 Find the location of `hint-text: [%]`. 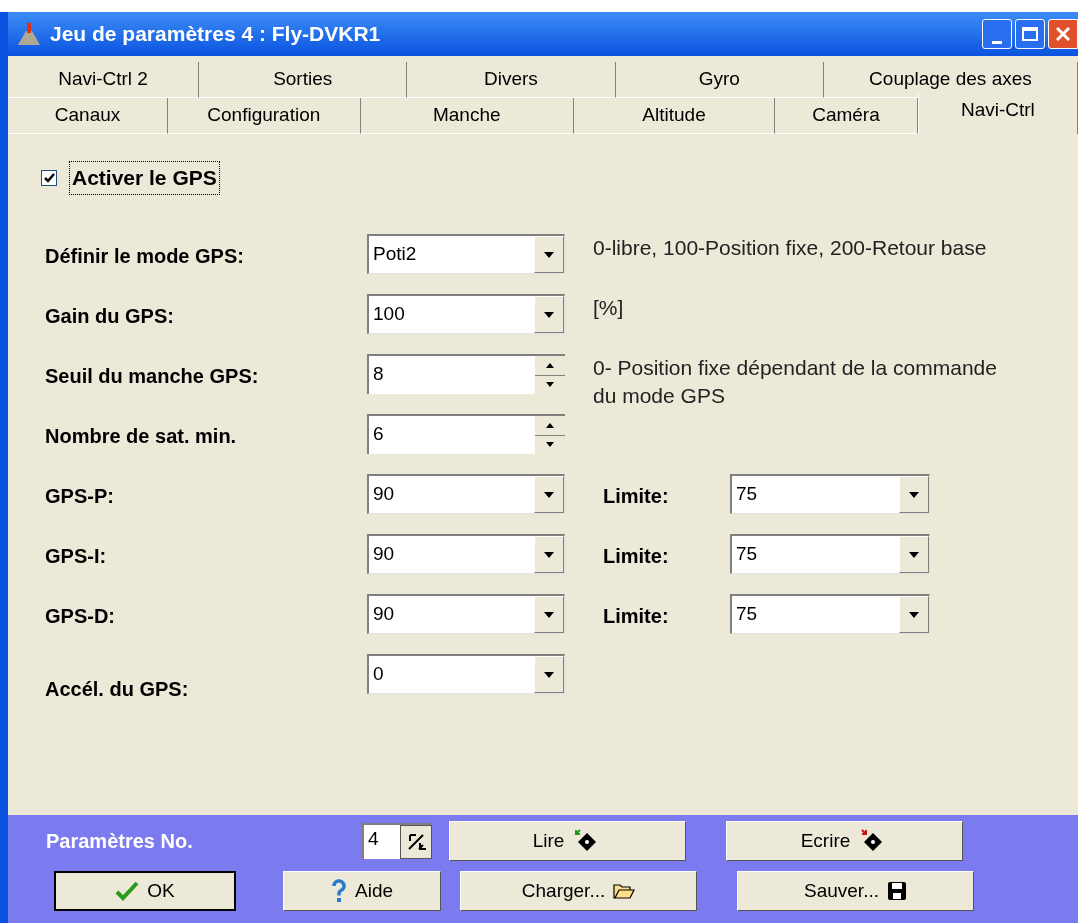

hint-text: [%] is located at coordinates (609, 308).